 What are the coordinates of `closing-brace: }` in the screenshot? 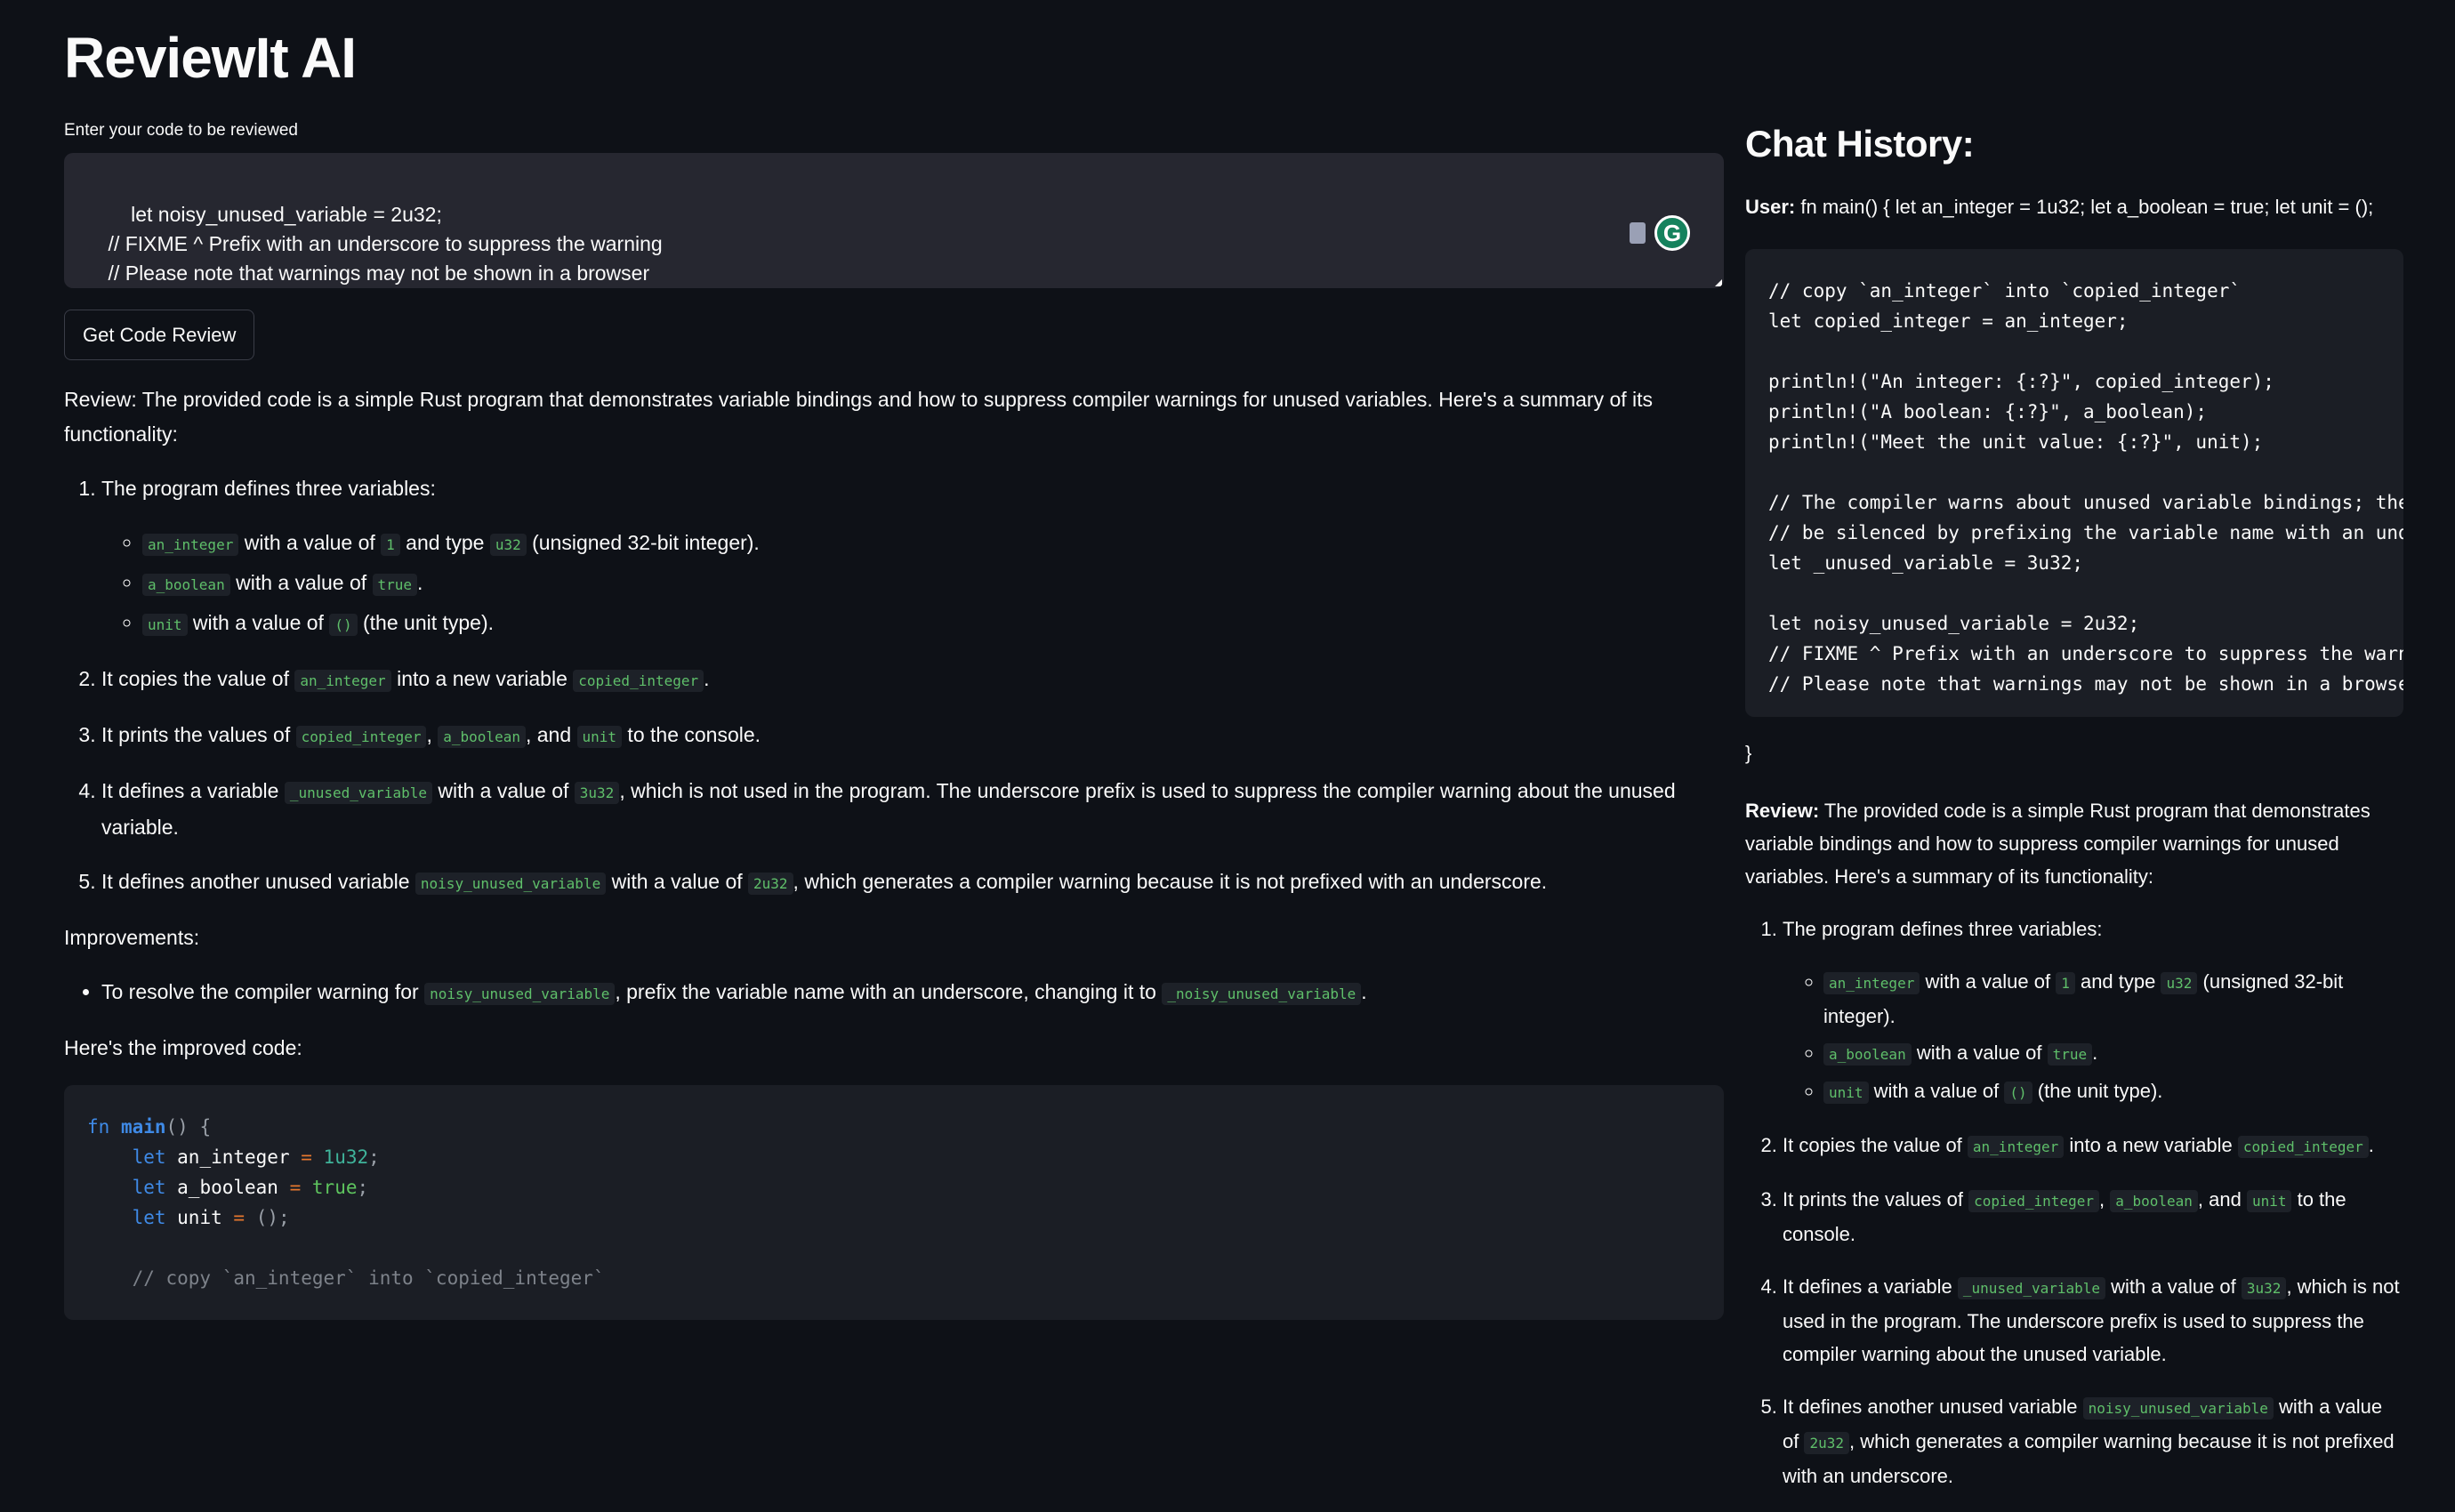 It's located at (1748, 753).